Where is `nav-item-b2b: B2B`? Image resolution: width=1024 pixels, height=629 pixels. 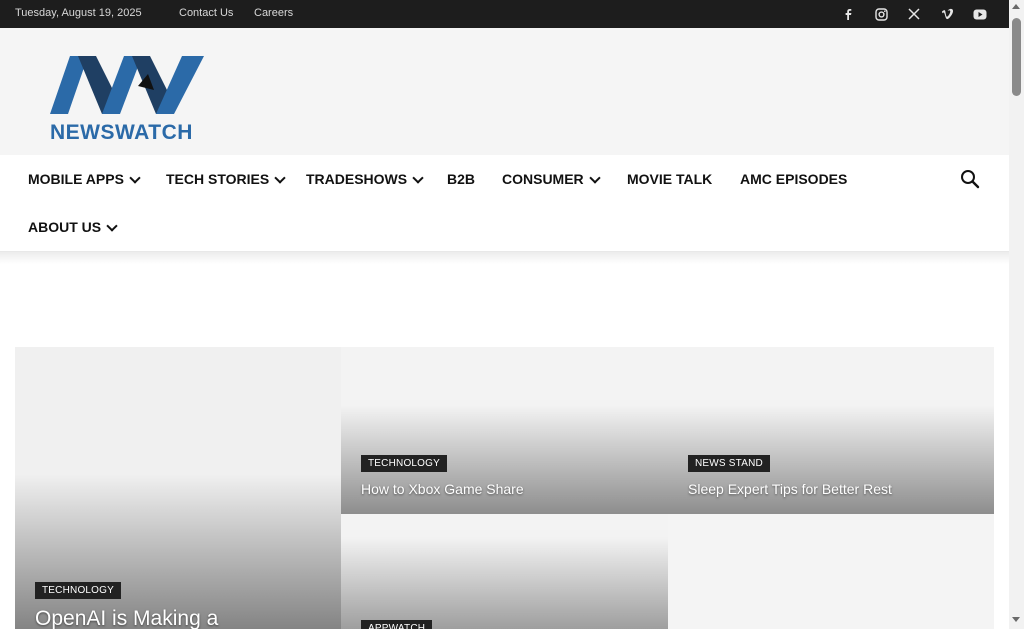
nav-item-b2b: B2B is located at coordinates (461, 179).